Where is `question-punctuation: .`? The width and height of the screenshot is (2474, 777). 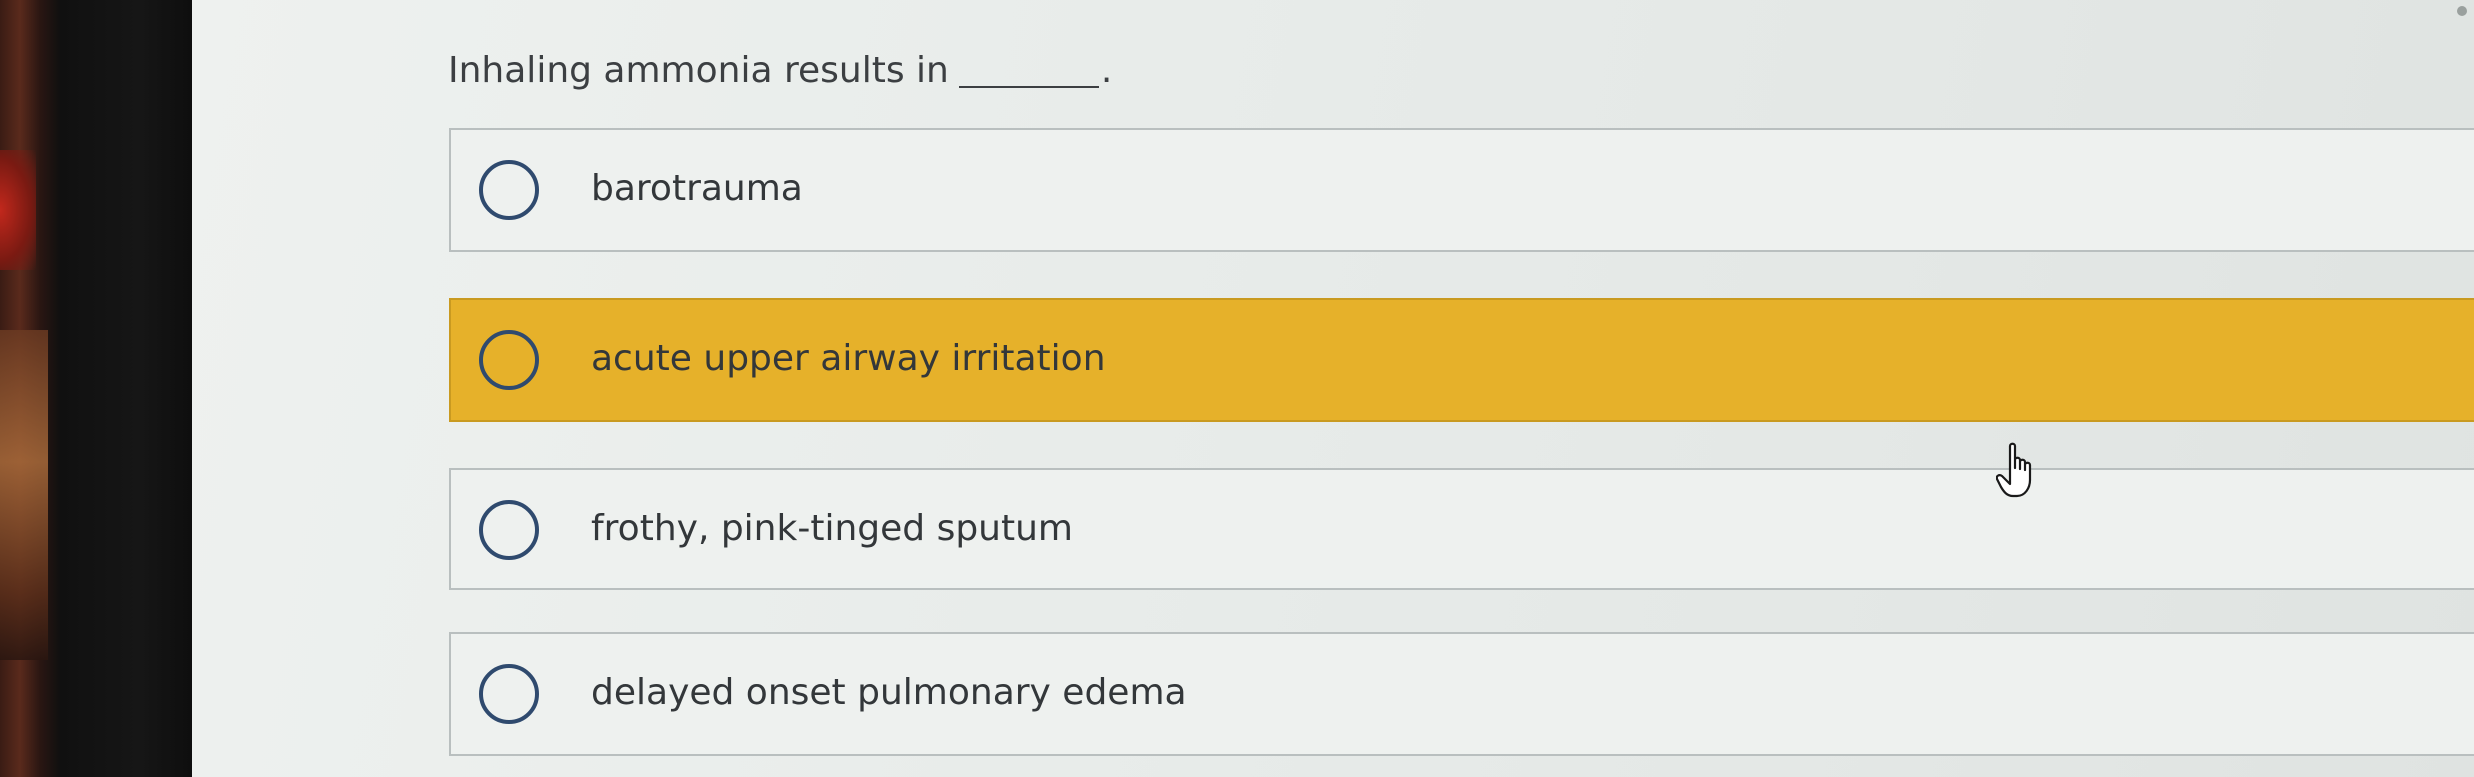 question-punctuation: . is located at coordinates (1106, 70).